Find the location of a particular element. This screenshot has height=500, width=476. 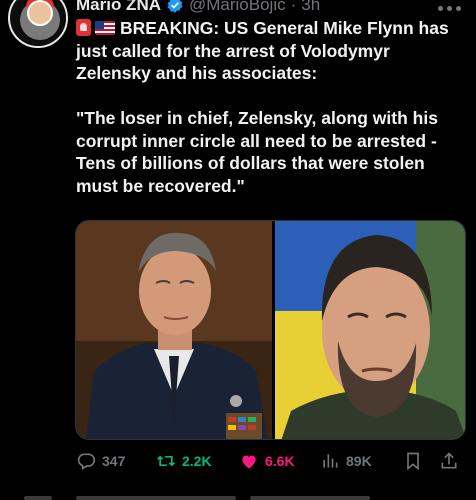

author-handle: @MarioBojic is located at coordinates (237, 7).